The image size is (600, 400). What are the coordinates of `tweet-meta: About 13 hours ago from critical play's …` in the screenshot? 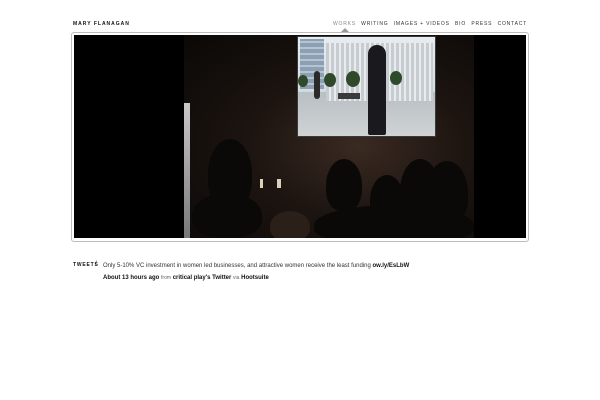 It's located at (186, 278).